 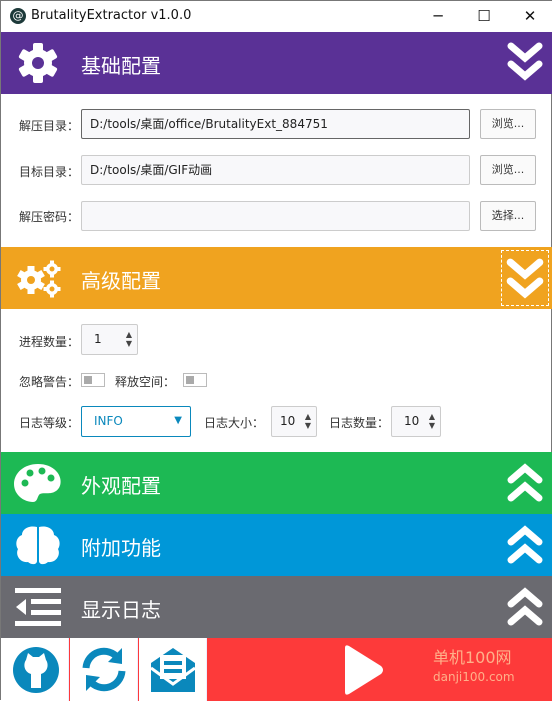 I want to click on log-level-select: INFO ▼, so click(x=136, y=421).